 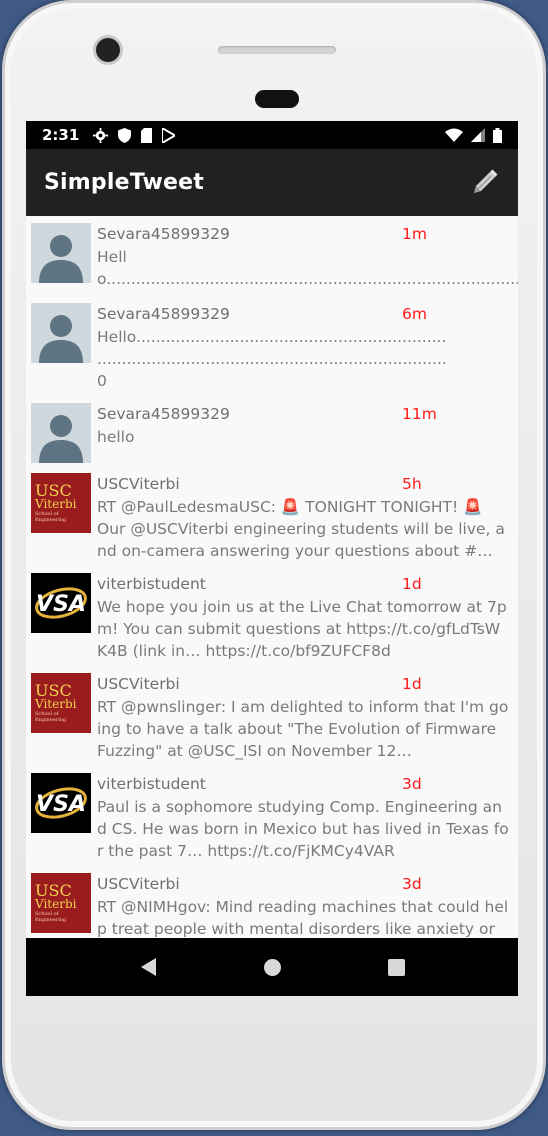 What do you see at coordinates (101, 135) in the screenshot?
I see `settings-icon` at bounding box center [101, 135].